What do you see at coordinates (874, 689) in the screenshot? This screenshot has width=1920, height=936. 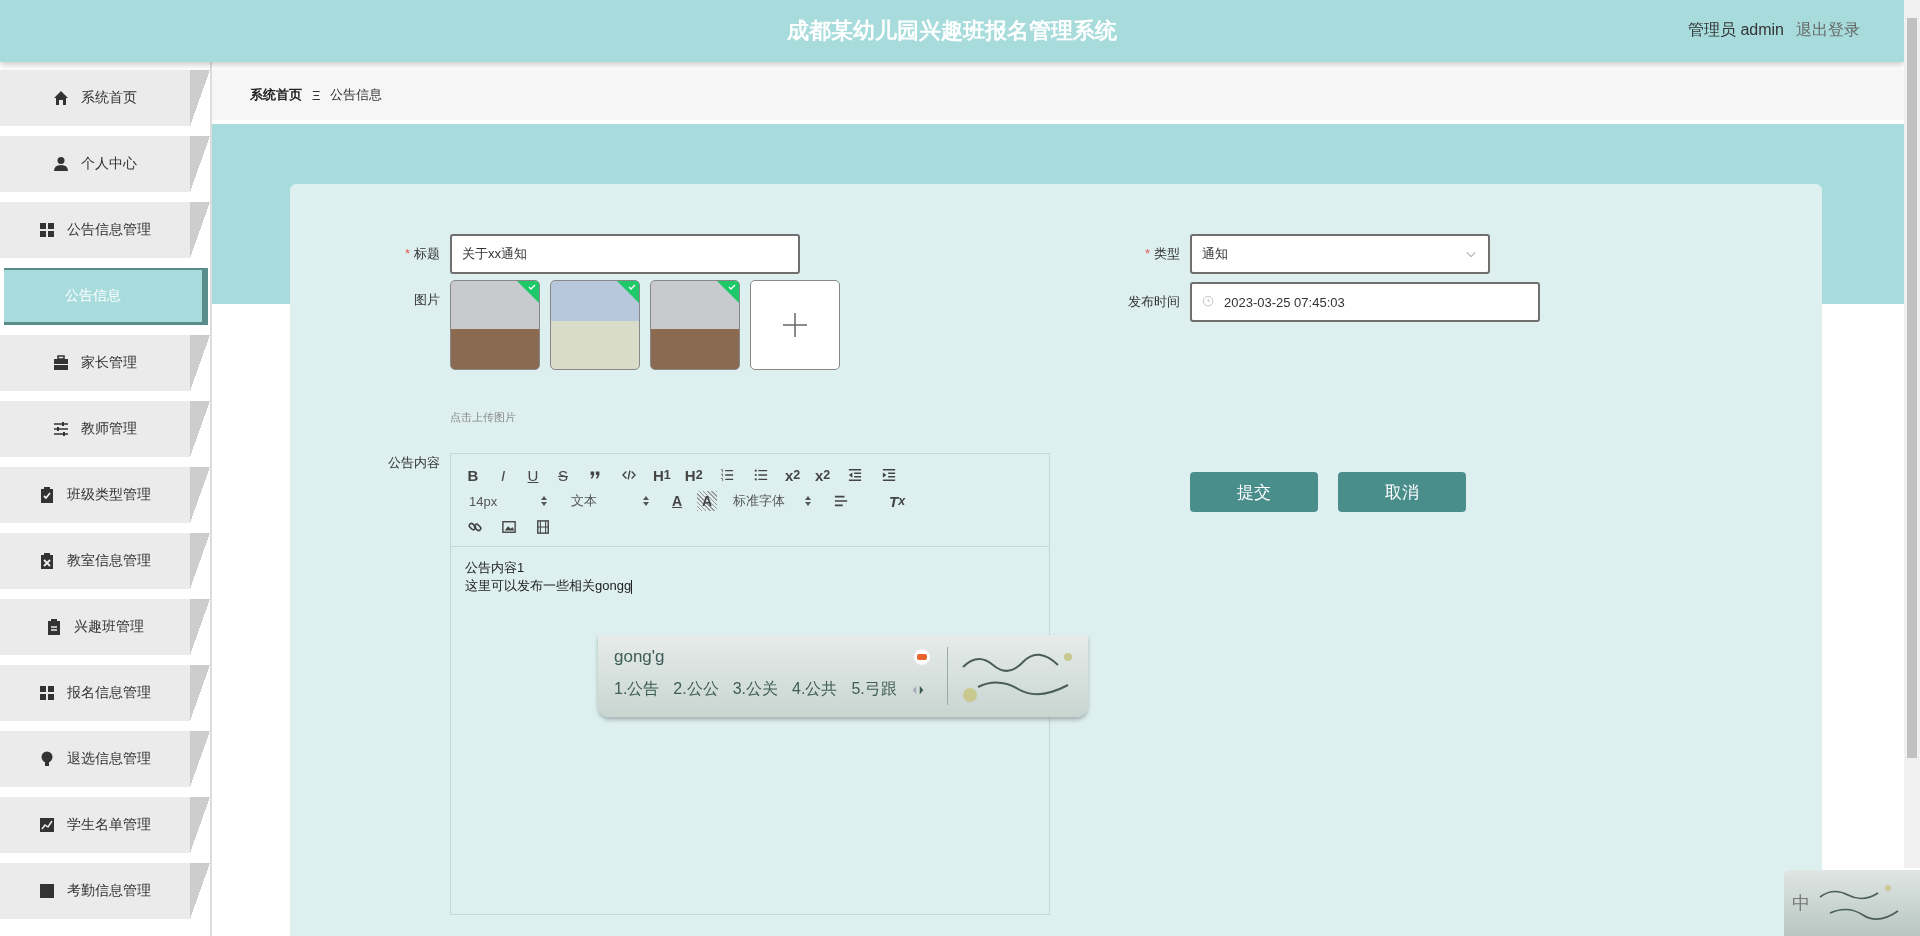 I see `ime-candidate: 5.弓跟` at bounding box center [874, 689].